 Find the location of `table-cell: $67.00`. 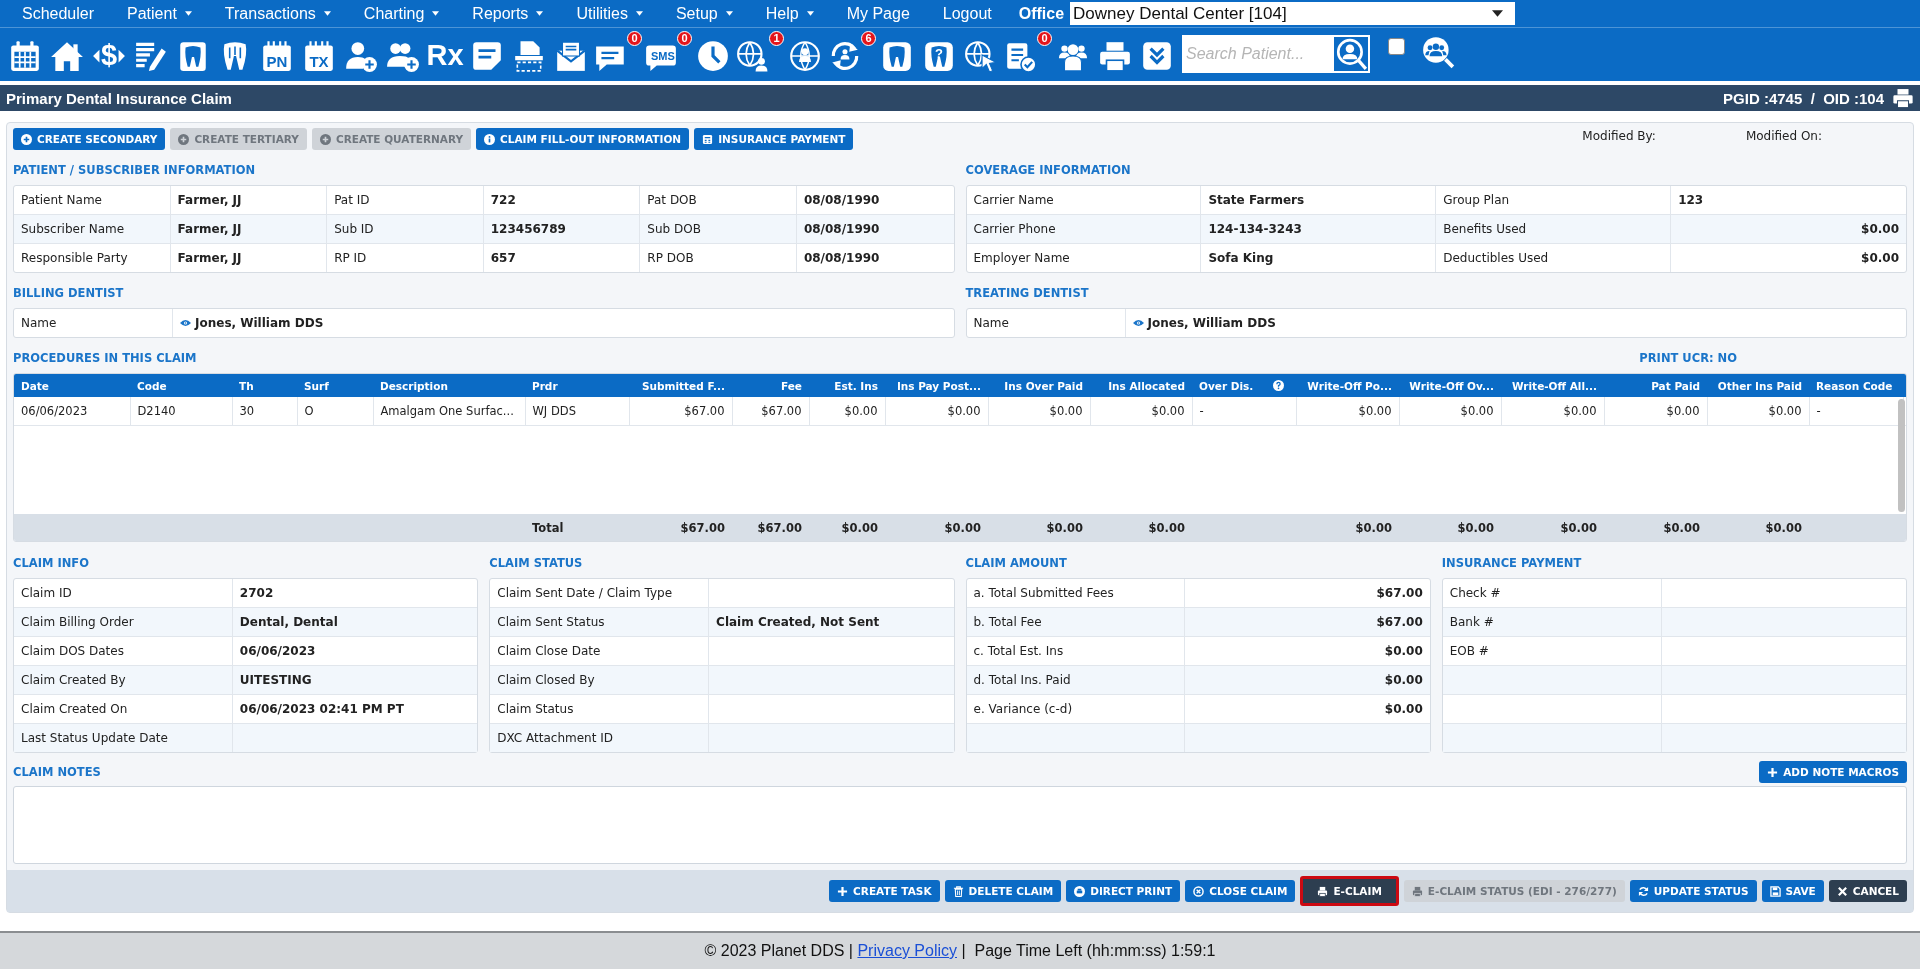

table-cell: $67.00 is located at coordinates (770, 411).